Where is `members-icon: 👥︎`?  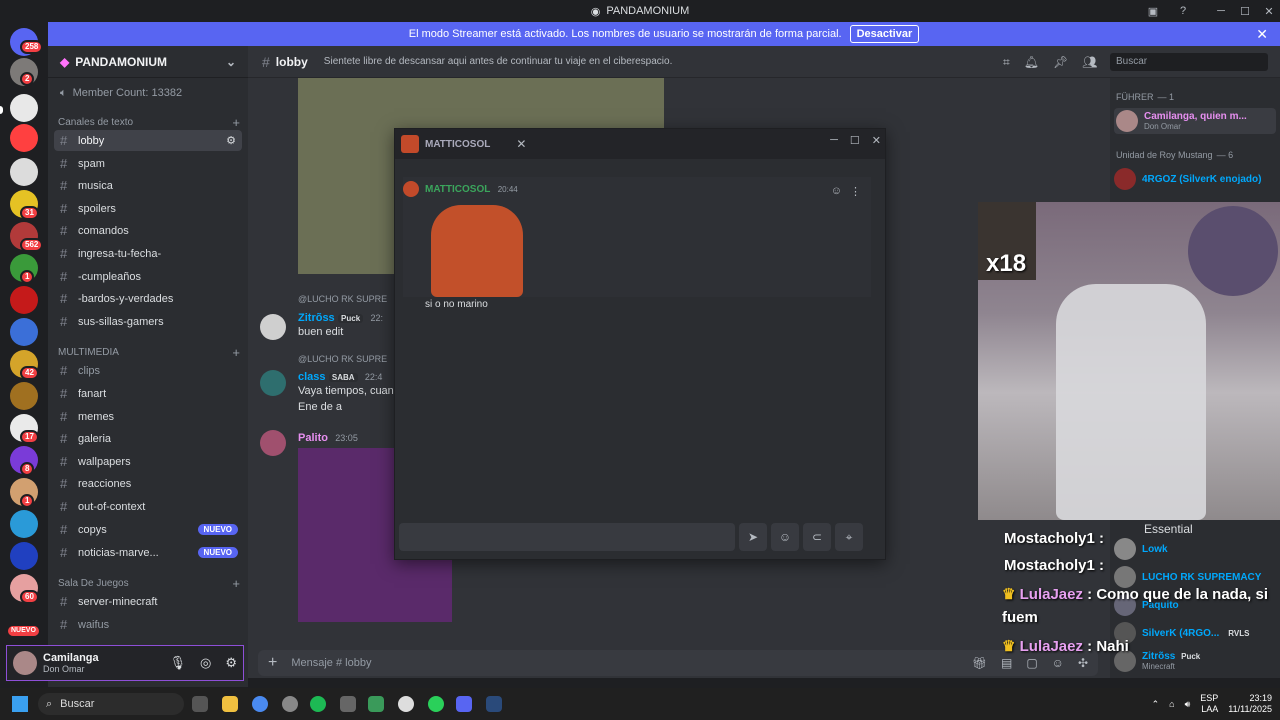
members-icon: 👥︎ is located at coordinates (1089, 62).